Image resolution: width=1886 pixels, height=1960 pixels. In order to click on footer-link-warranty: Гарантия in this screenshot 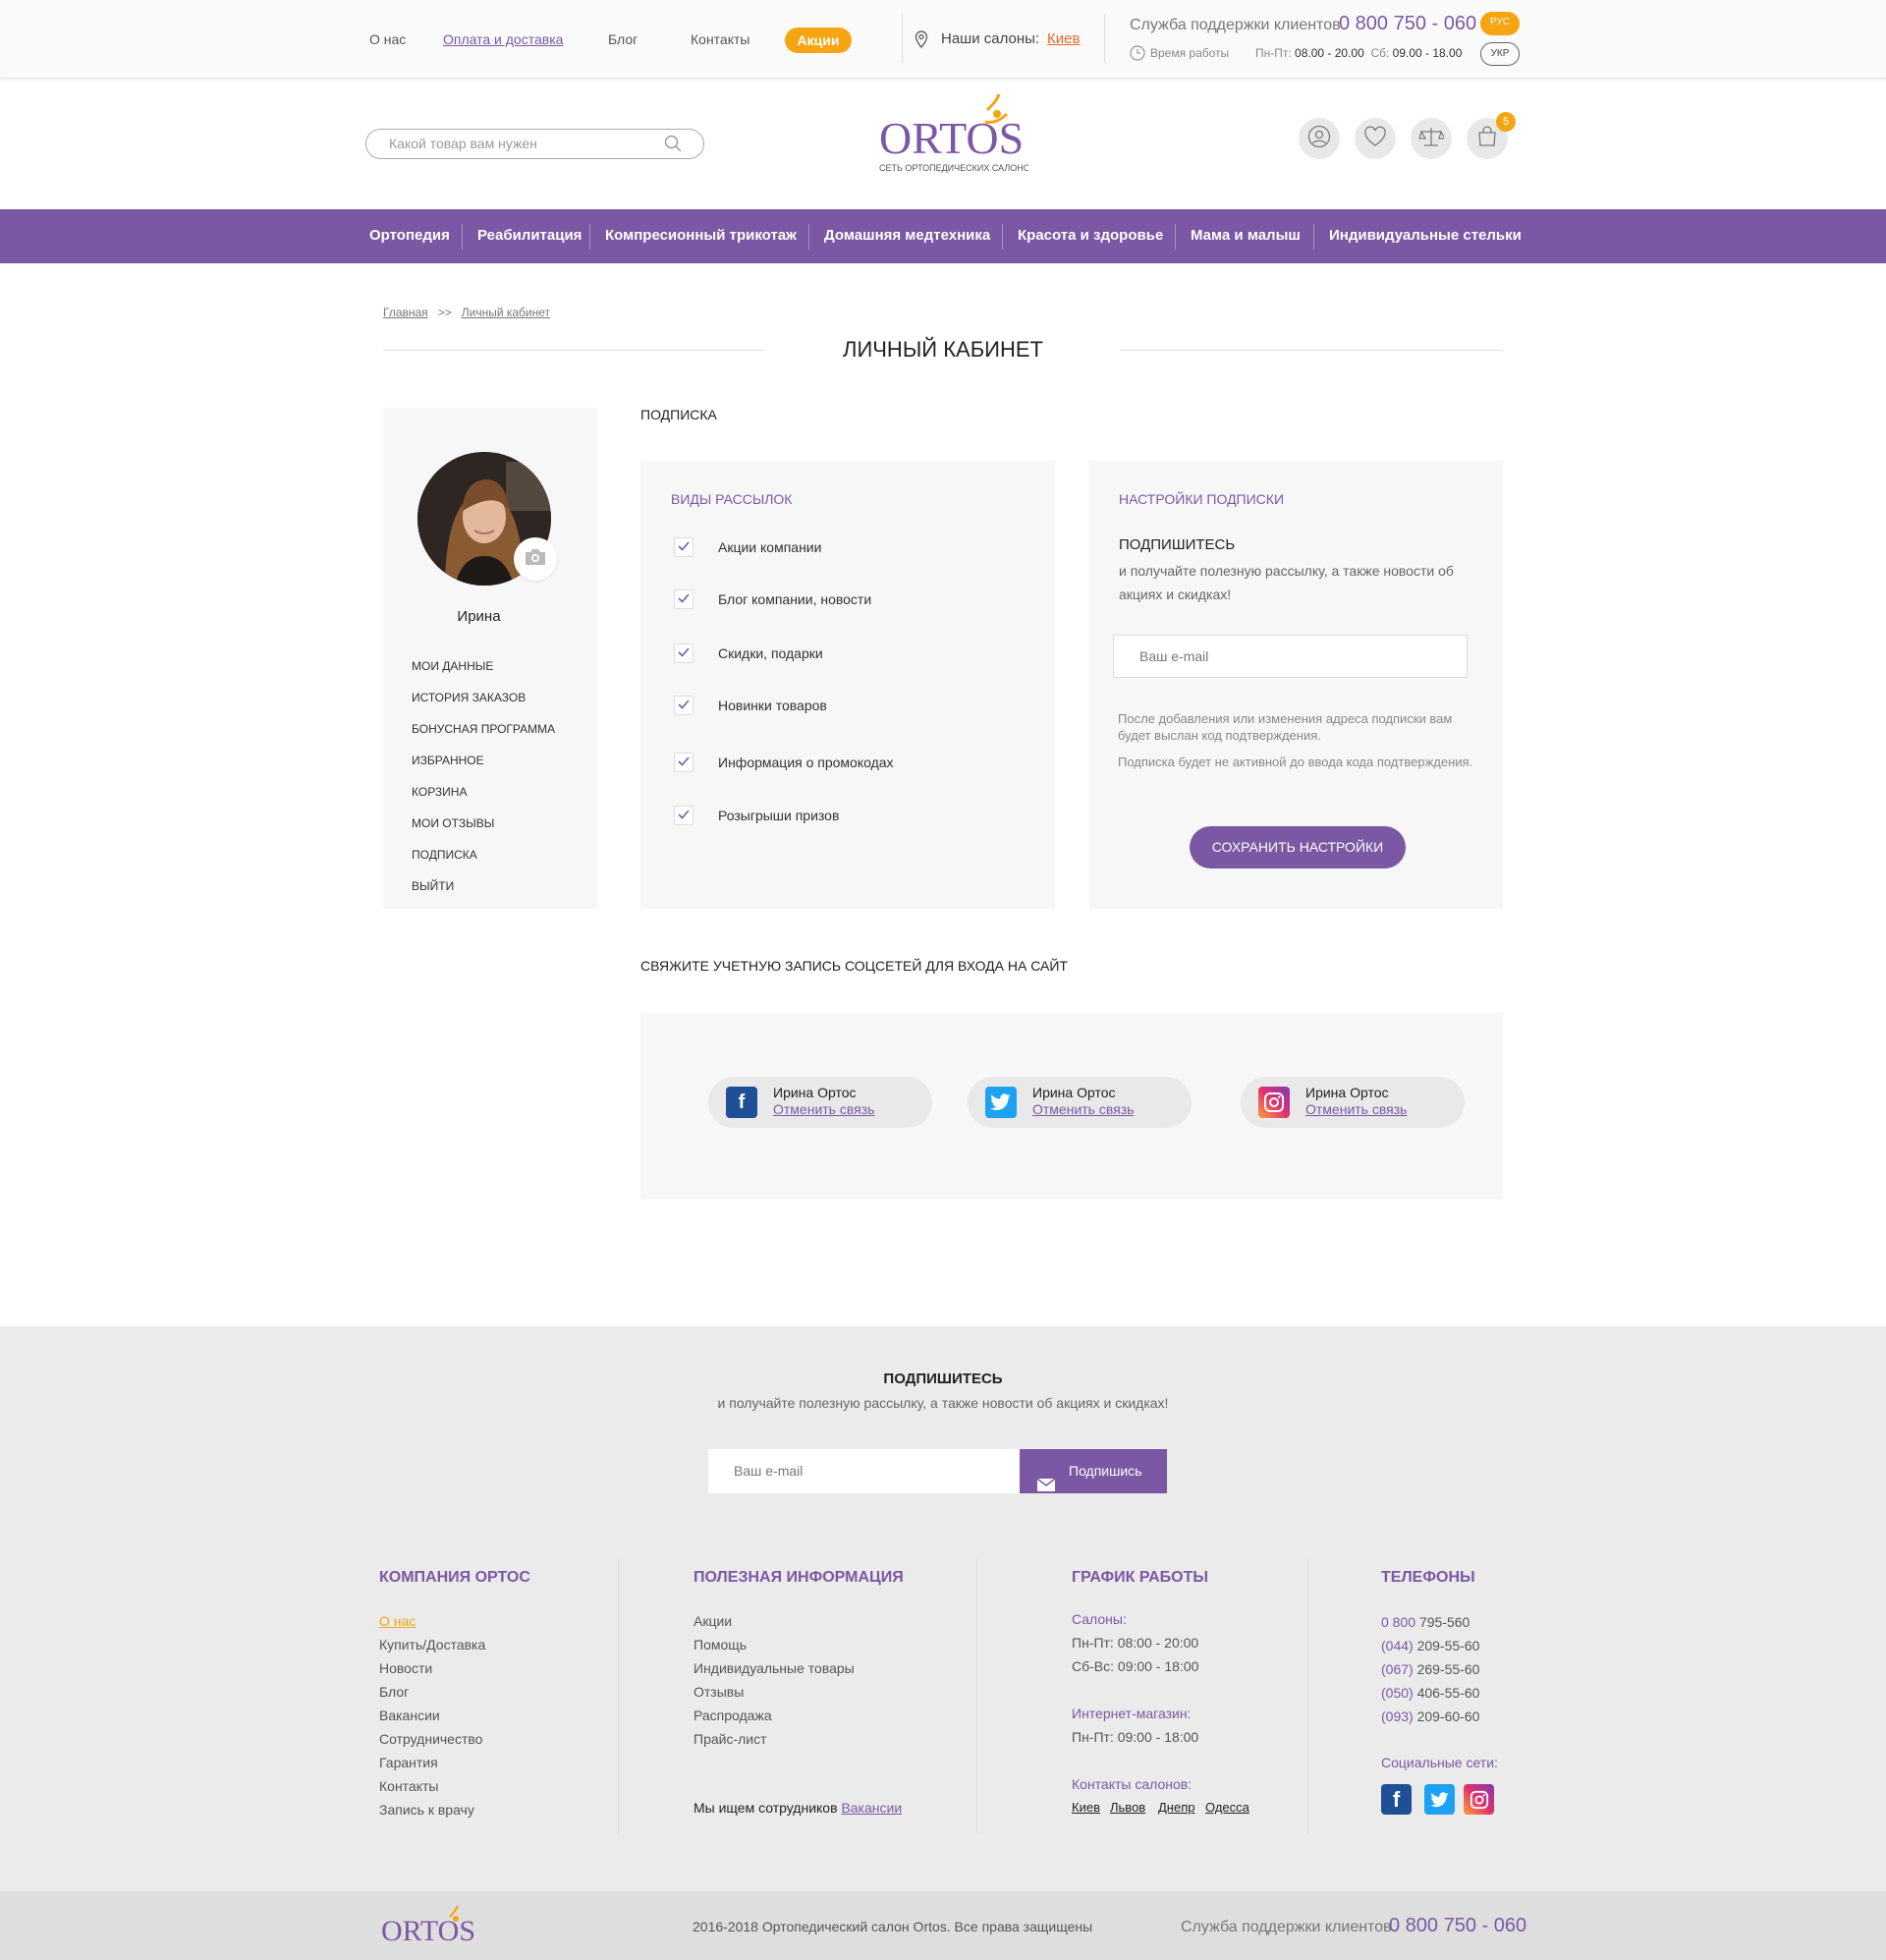, I will do `click(408, 1762)`.